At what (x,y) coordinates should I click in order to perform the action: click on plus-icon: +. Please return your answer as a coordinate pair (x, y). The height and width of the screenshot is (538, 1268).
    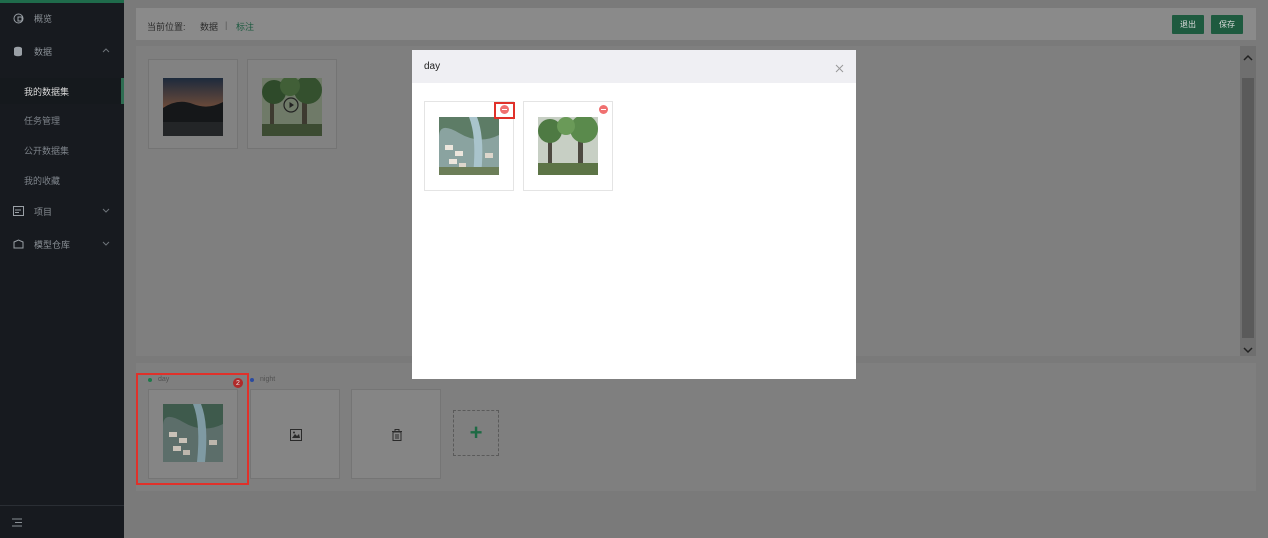
    Looking at the image, I should click on (476, 432).